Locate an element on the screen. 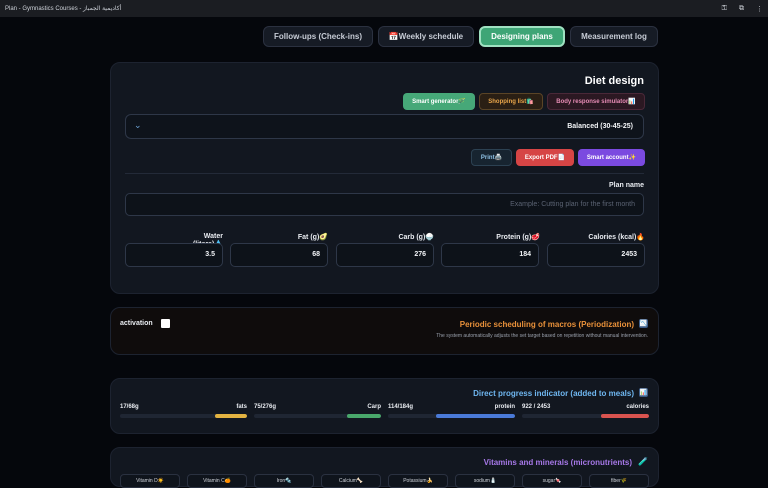  carb-value: 276 is located at coordinates (420, 254).